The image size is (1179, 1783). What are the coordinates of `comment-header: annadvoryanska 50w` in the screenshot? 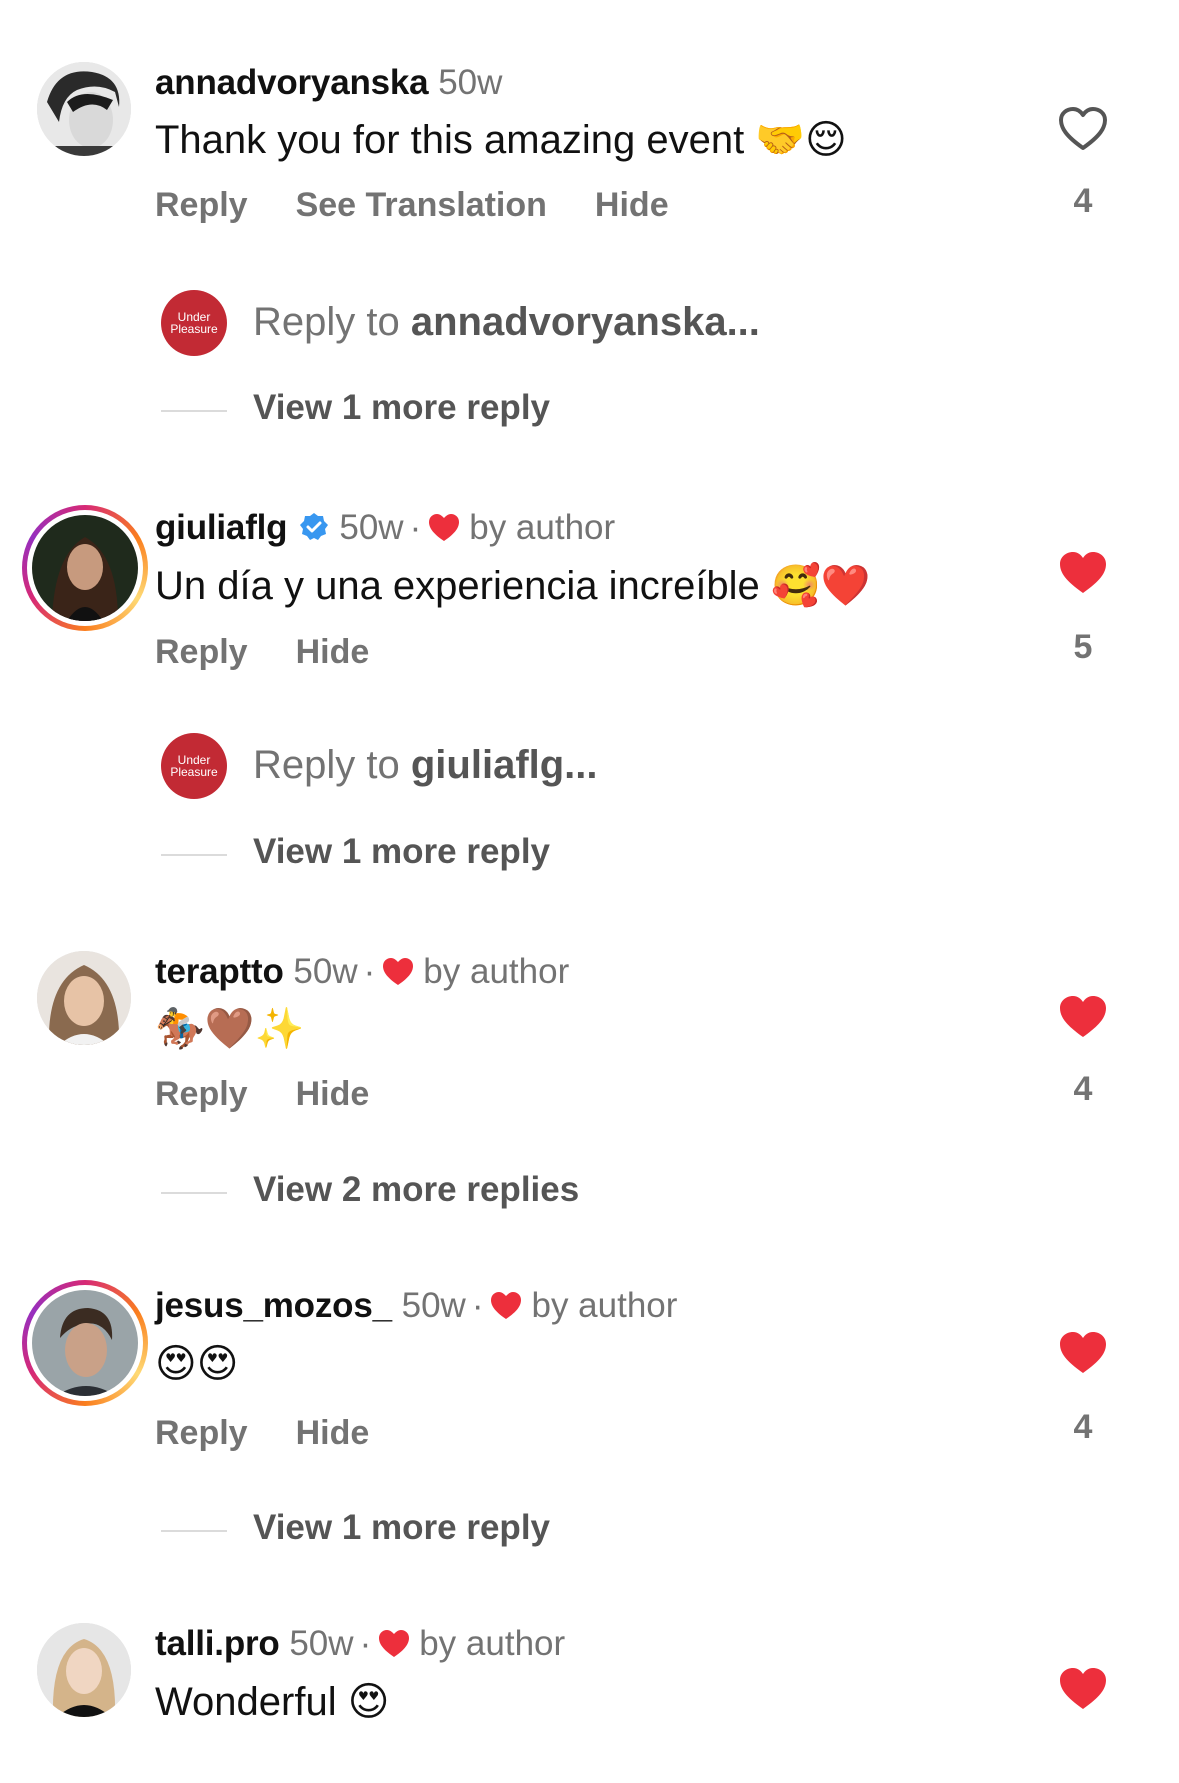 It's located at (328, 83).